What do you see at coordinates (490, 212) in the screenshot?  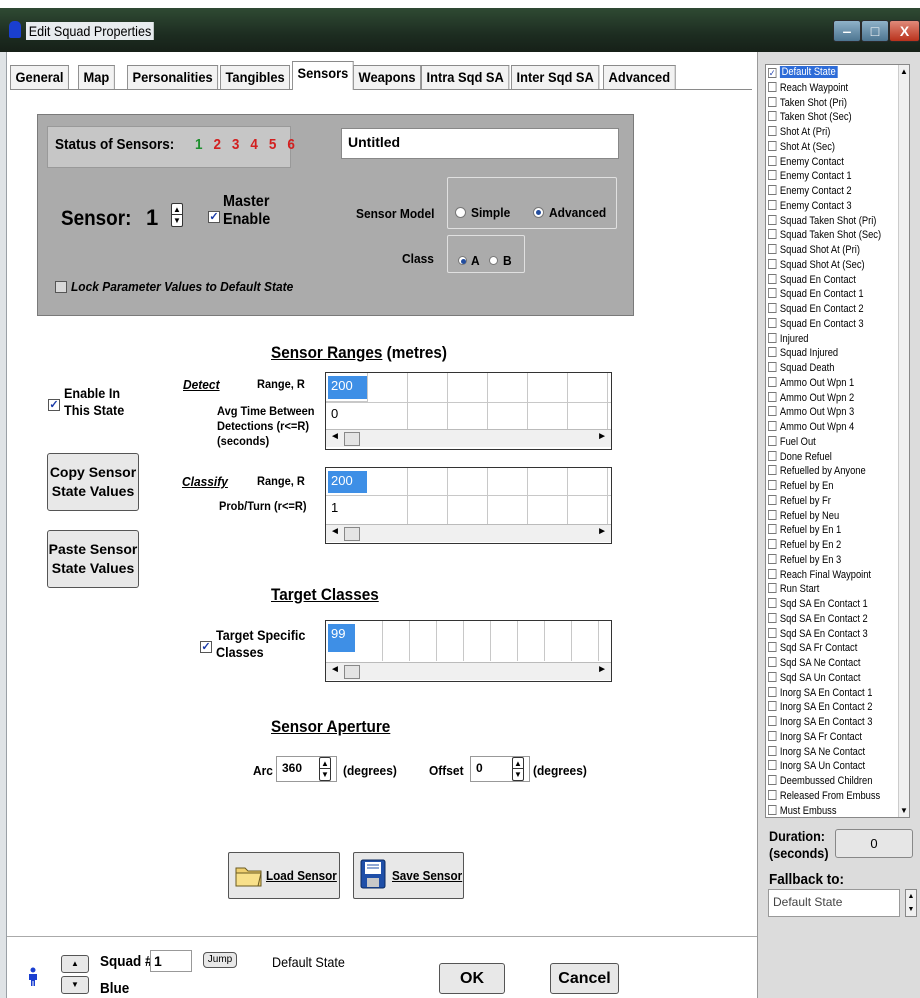 I see `model-simple-label: Simple` at bounding box center [490, 212].